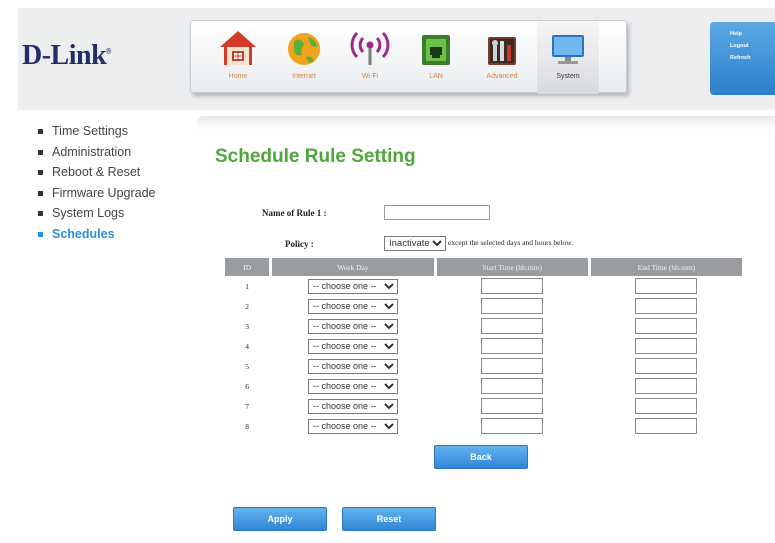 The height and width of the screenshot is (543, 775). Describe the element at coordinates (97, 131) in the screenshot. I see `sidebar-item-time-settings: Time Settings` at that location.